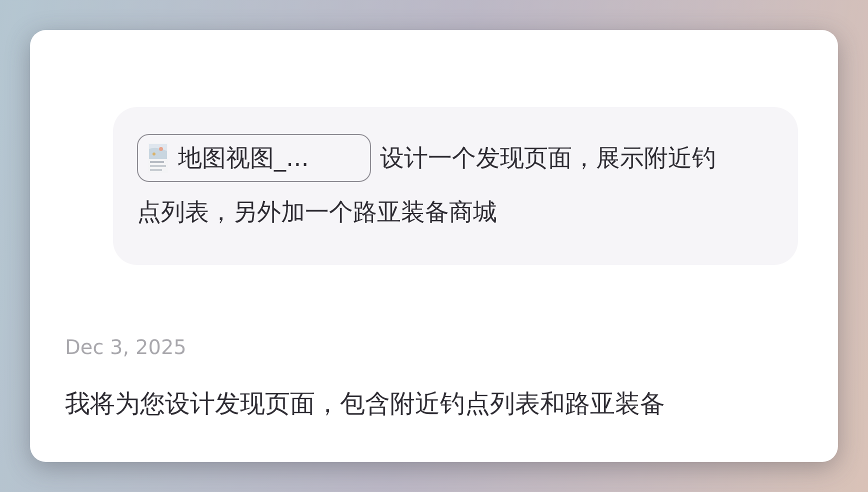  I want to click on message-text: 点列表，另外加一个路亚装备商城, so click(317, 212).